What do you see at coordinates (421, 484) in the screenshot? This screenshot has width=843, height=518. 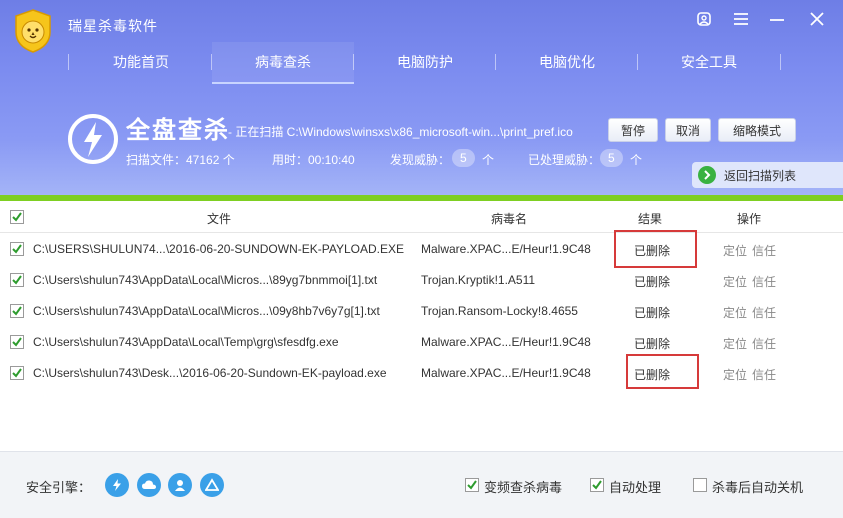 I see `footer: 安全引擎： 变频查杀病毒 自动处理 杀毒后自动关机` at bounding box center [421, 484].